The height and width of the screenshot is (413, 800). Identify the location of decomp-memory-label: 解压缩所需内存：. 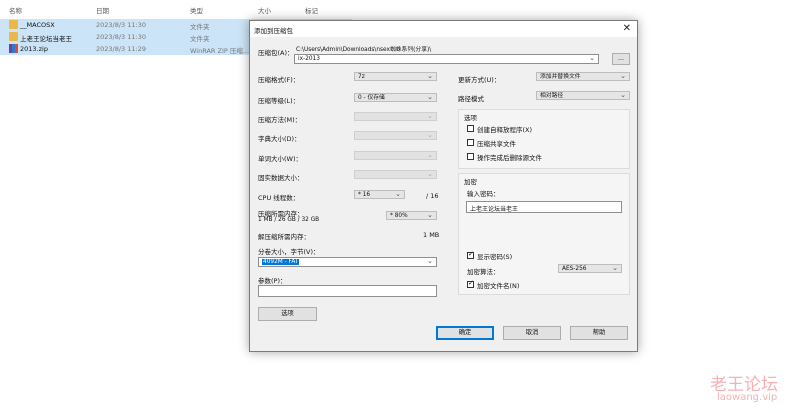
(284, 237).